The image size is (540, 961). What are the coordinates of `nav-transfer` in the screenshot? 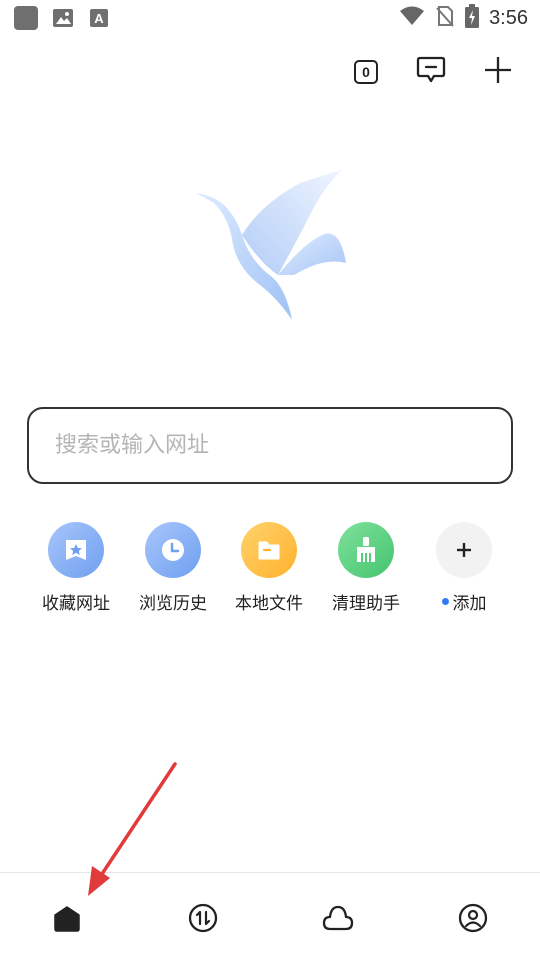 It's located at (203, 918).